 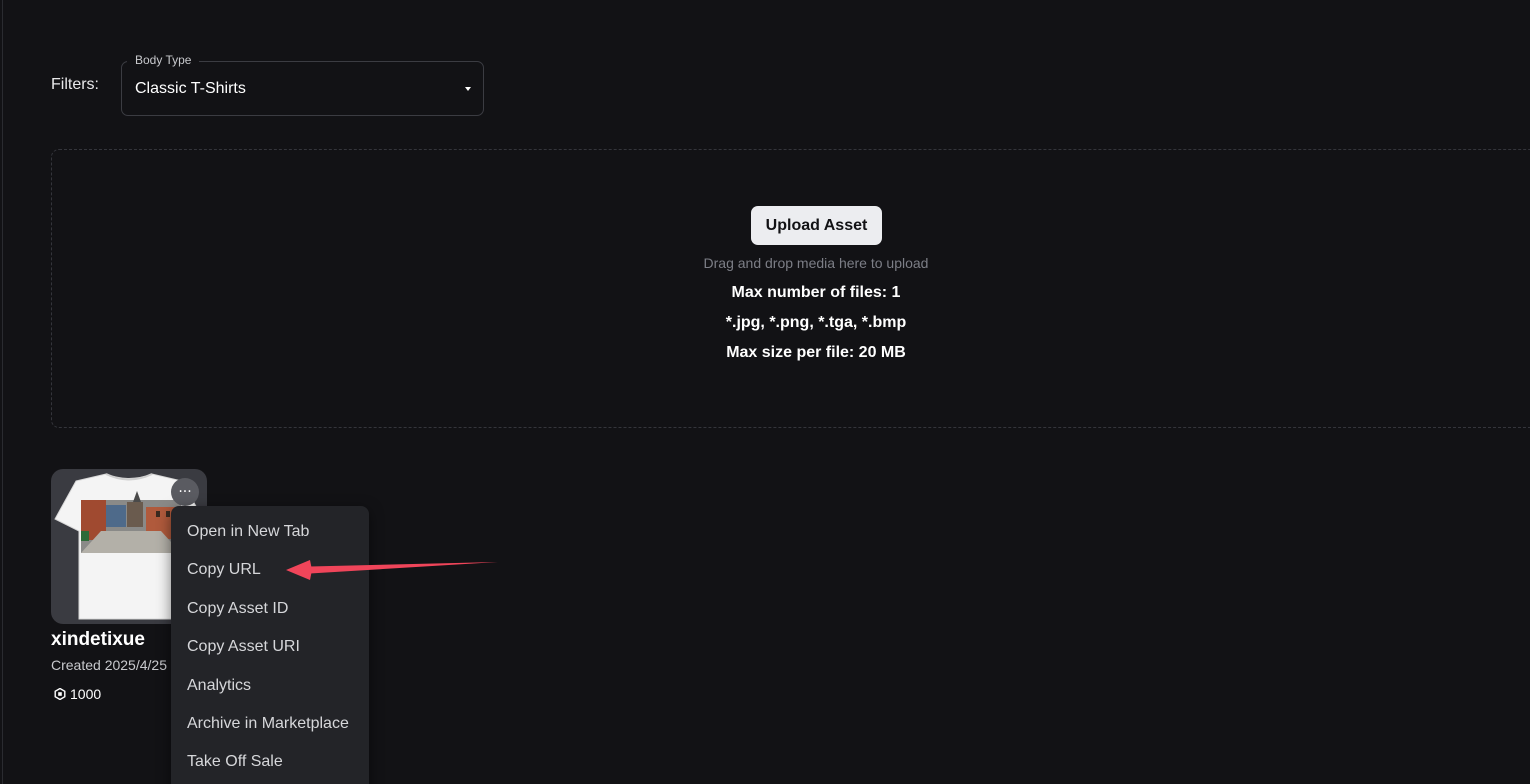 What do you see at coordinates (86, 694) in the screenshot?
I see `asset-price-value: 1000` at bounding box center [86, 694].